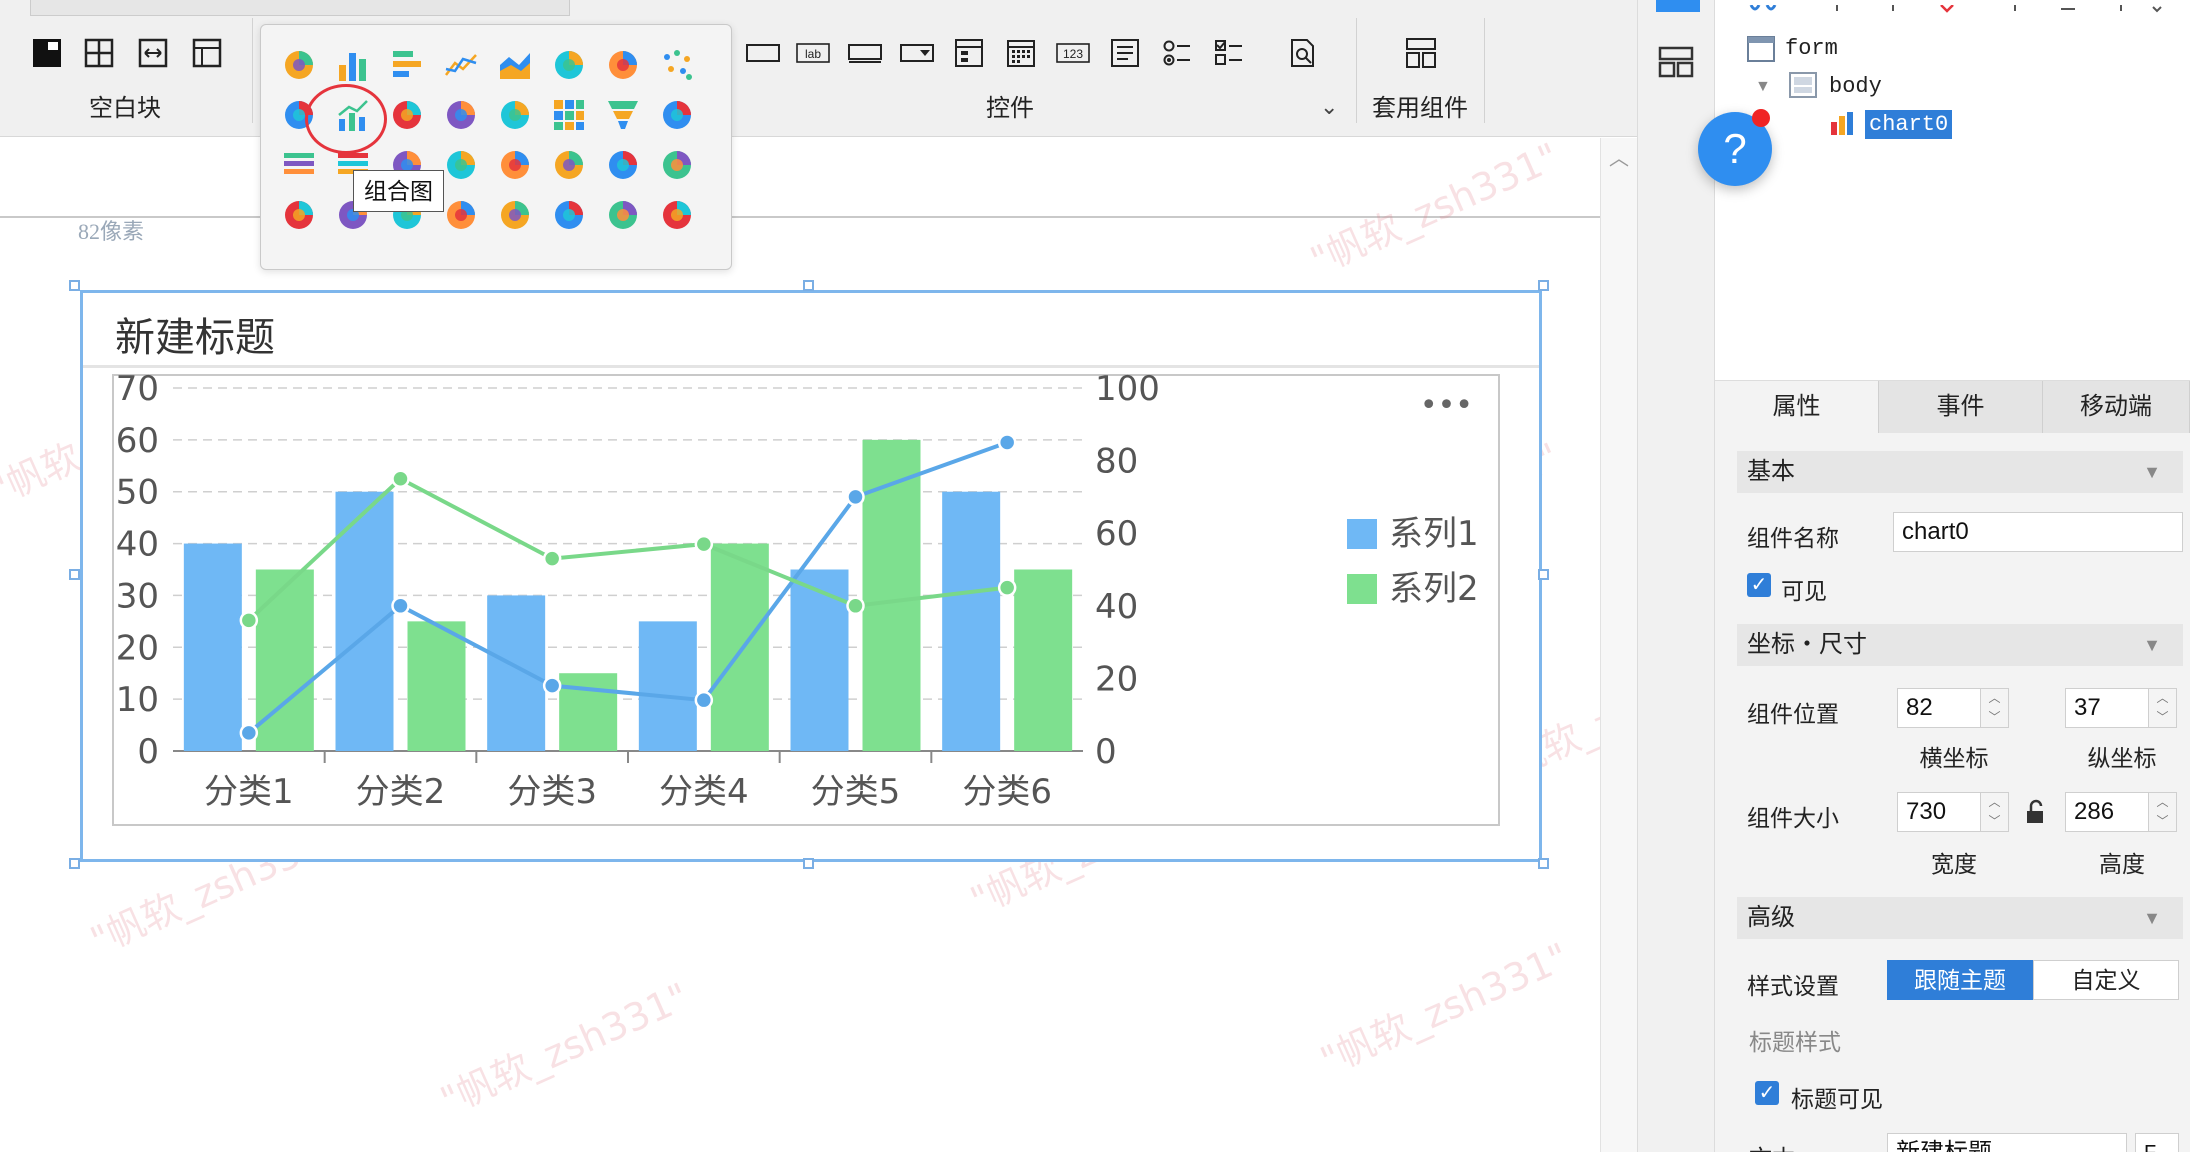  Describe the element at coordinates (353, 65) in the screenshot. I see `bar-chart-icon` at that location.